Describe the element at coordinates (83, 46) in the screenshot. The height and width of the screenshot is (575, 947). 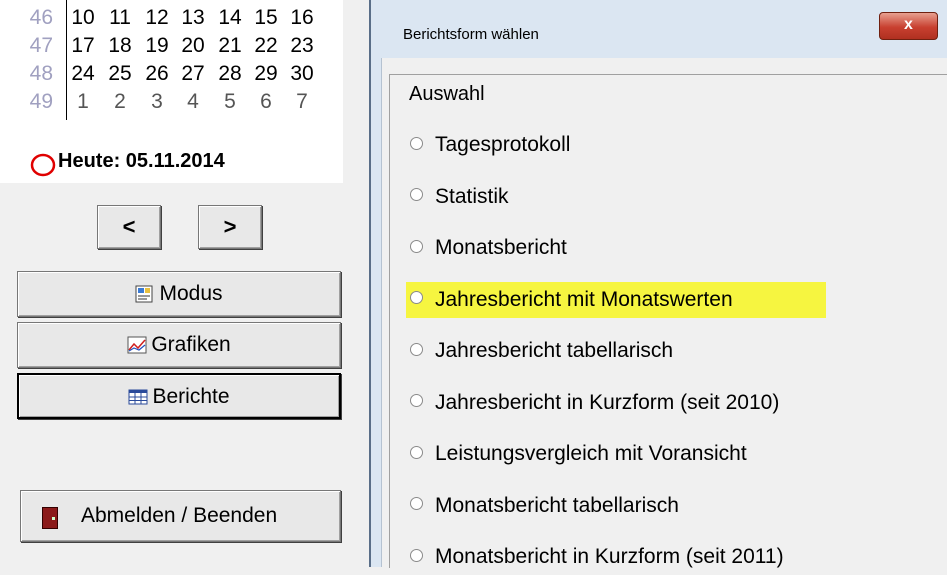
I see `calendar-day: 17` at that location.